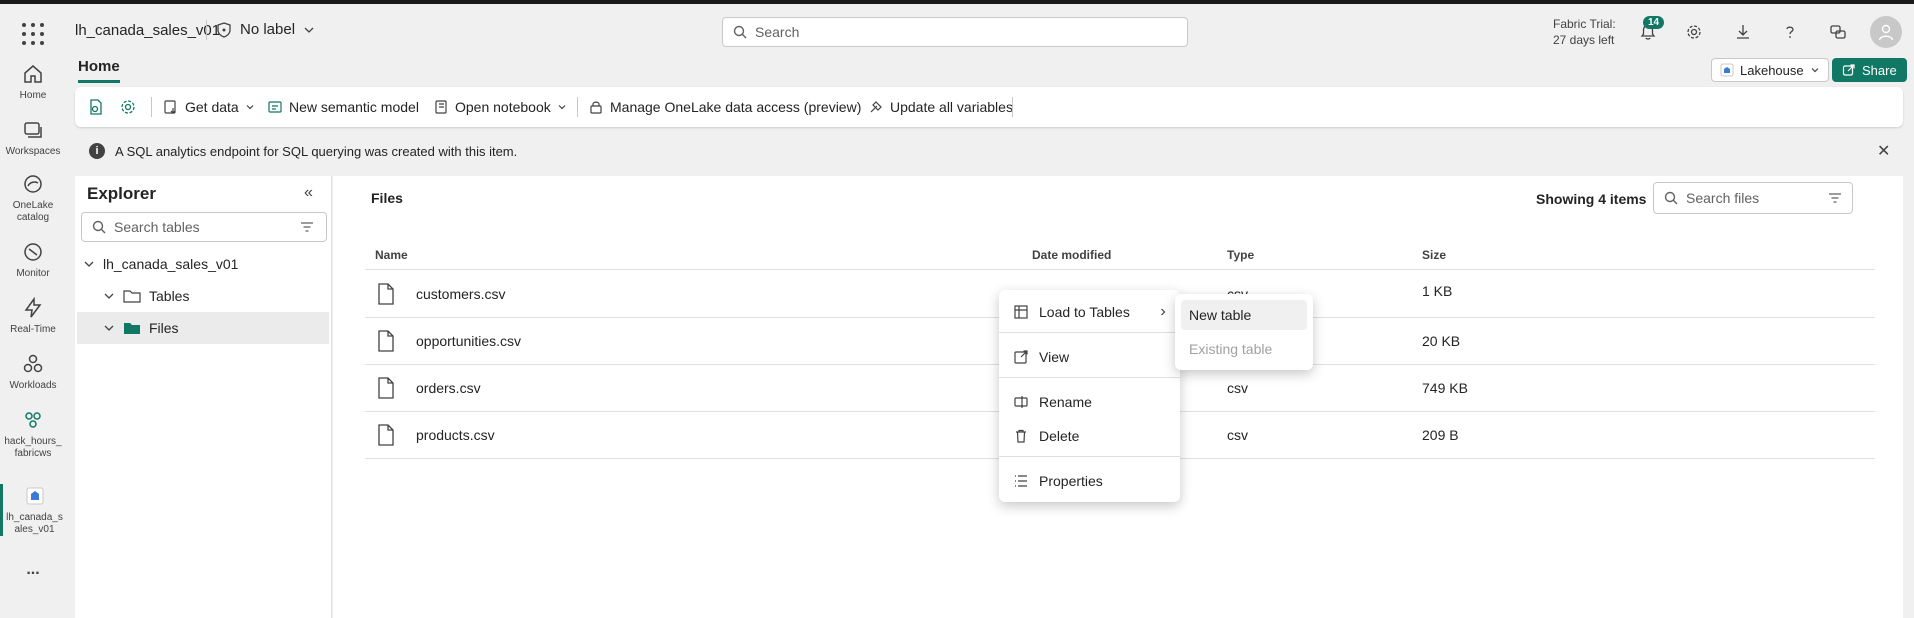 The image size is (1914, 618). Describe the element at coordinates (169, 296) in the screenshot. I see `tree-item-tables-label: Tables` at that location.